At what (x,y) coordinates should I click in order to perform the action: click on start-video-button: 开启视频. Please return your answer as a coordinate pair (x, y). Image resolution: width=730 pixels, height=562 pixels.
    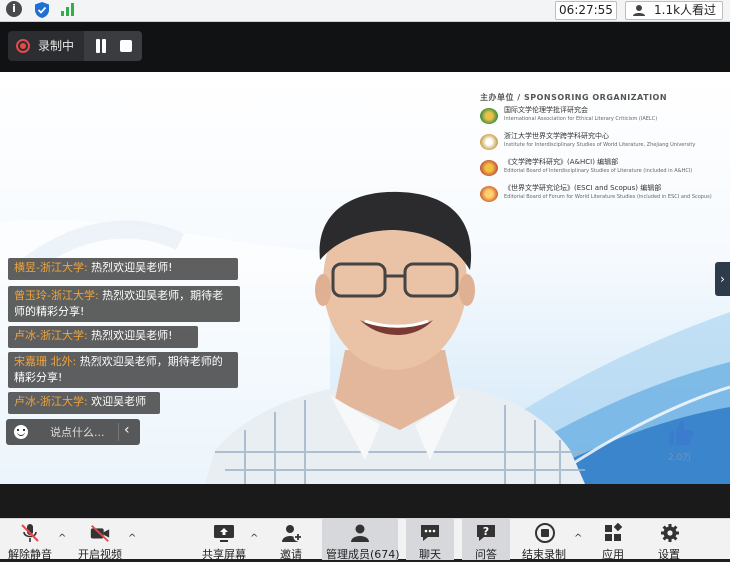
    Looking at the image, I should click on (102, 540).